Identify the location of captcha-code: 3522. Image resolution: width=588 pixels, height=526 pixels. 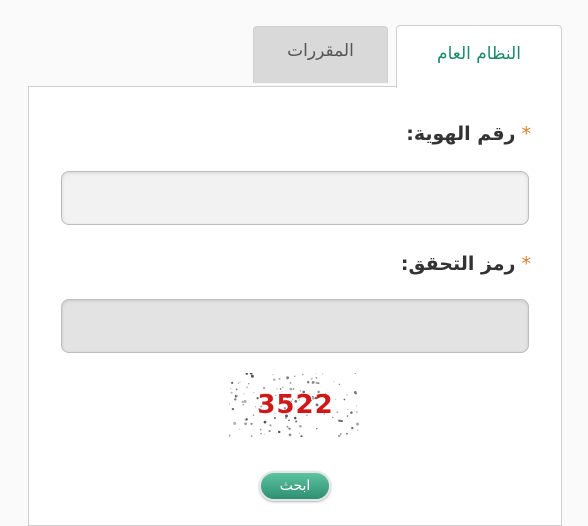
(295, 405).